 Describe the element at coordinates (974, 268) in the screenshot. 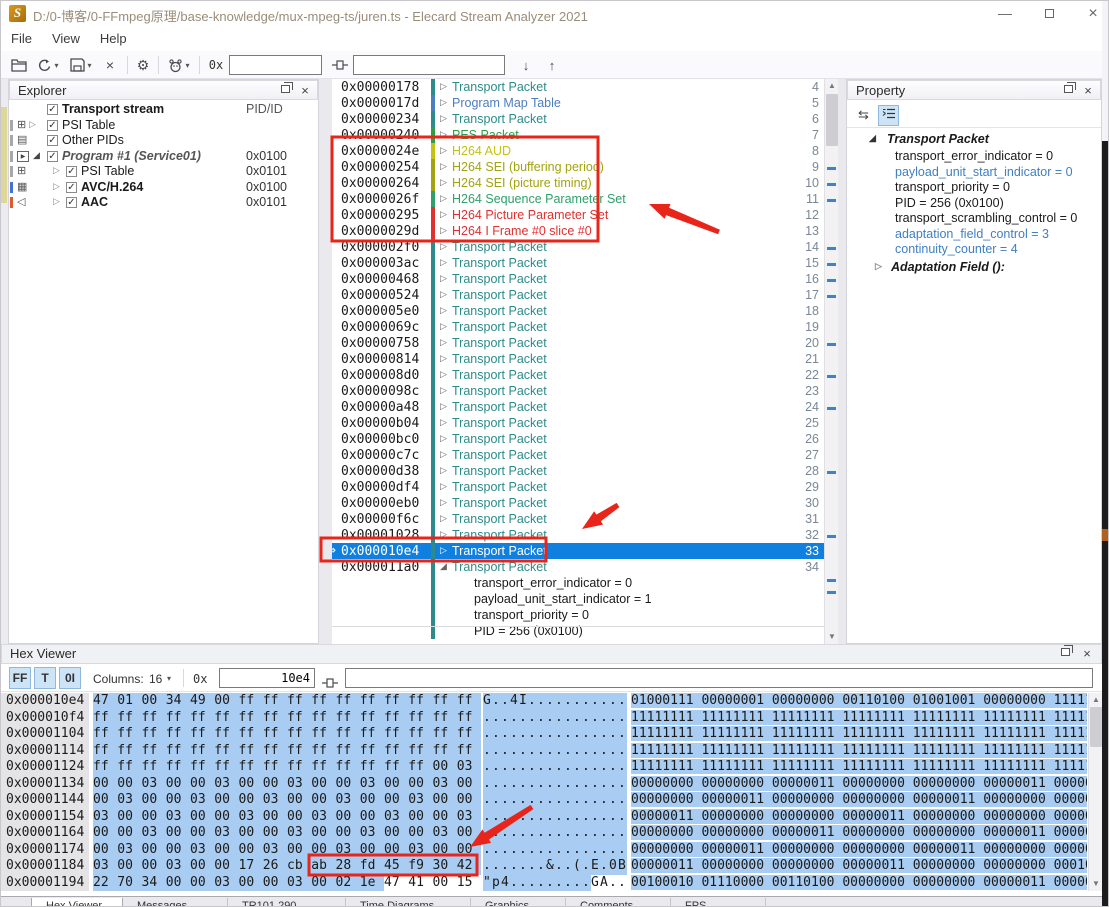

I see `adaptation-field-node: ▷ Adaptation Field ():` at that location.